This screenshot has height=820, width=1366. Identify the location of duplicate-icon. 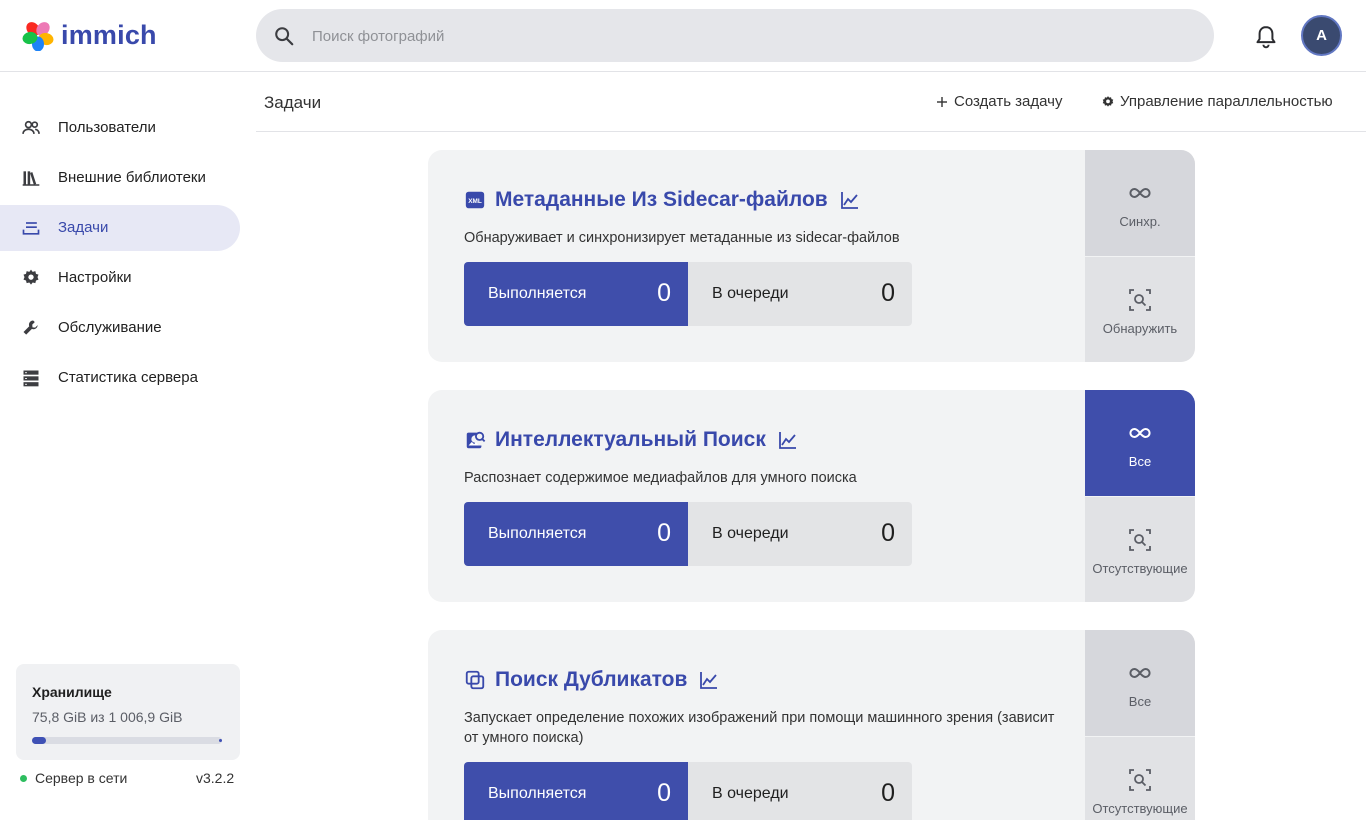
(475, 680).